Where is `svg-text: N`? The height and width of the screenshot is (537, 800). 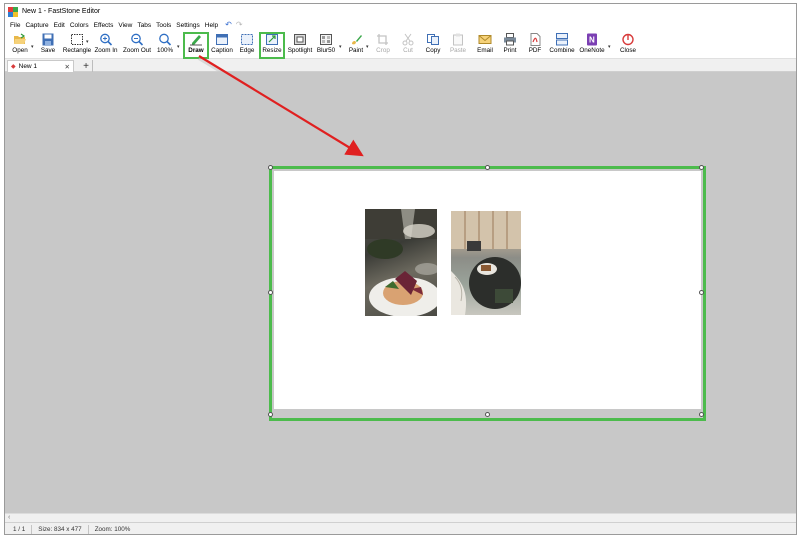 svg-text: N is located at coordinates (592, 40).